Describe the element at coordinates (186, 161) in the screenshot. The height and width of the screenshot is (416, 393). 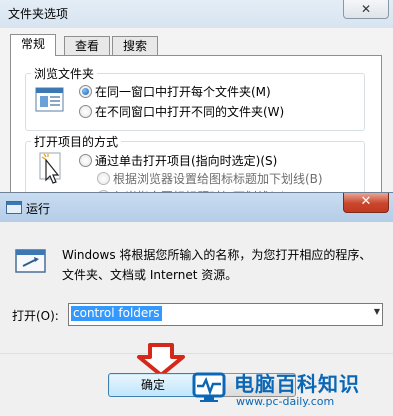
I see `single-click-option-label: 通过单击打开项目(指向时选定)(S)` at that location.